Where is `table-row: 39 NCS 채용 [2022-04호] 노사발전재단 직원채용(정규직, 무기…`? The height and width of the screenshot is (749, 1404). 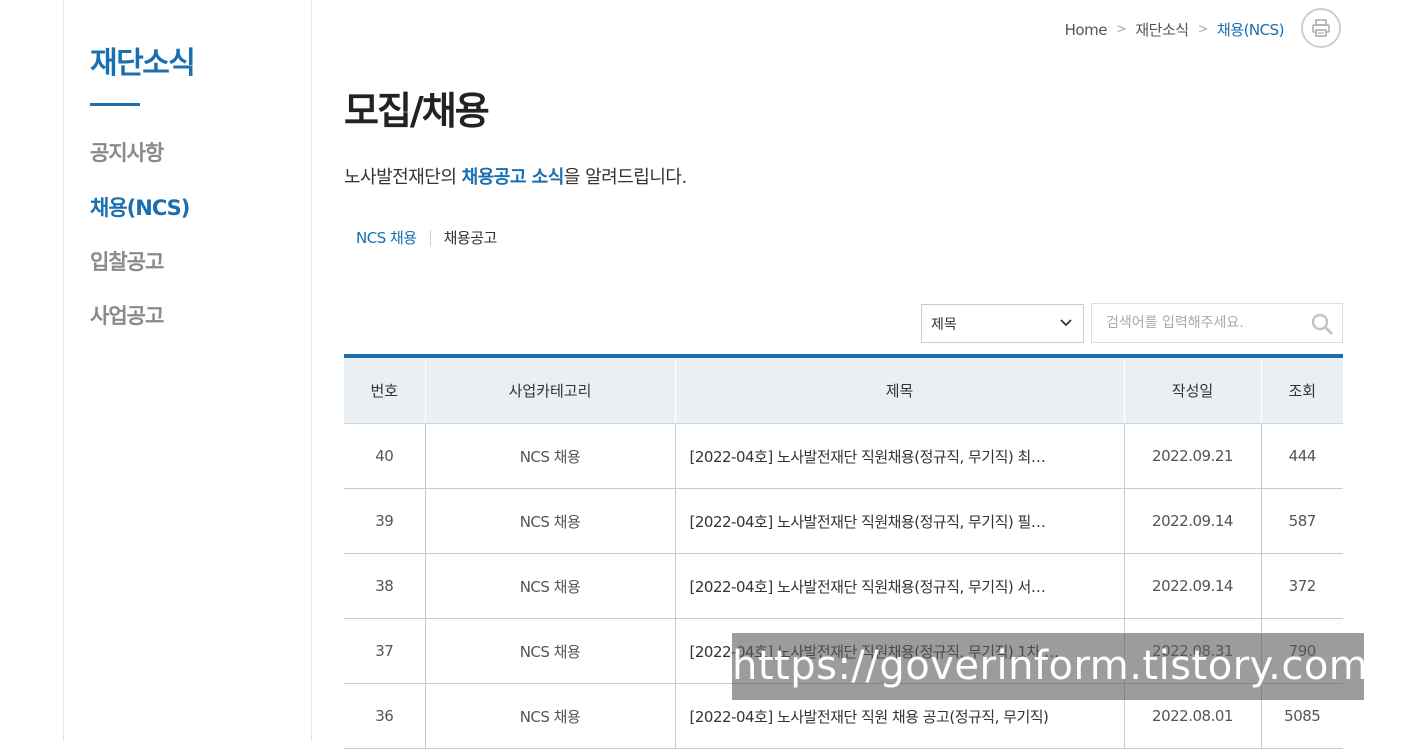
table-row: 39 NCS 채용 [2022-04호] 노사발전재단 직원채용(정규직, 무기… is located at coordinates (843, 521).